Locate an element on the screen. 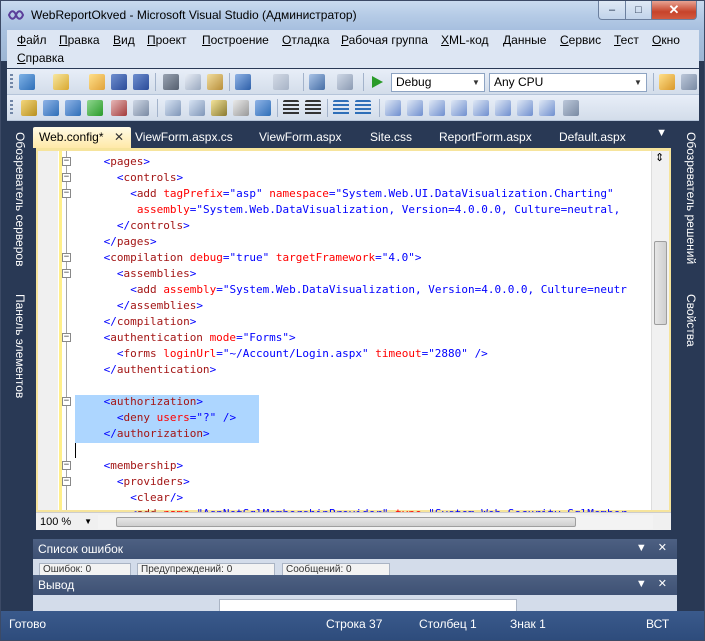 The image size is (705, 641). add-item-icon is located at coordinates (61, 82).